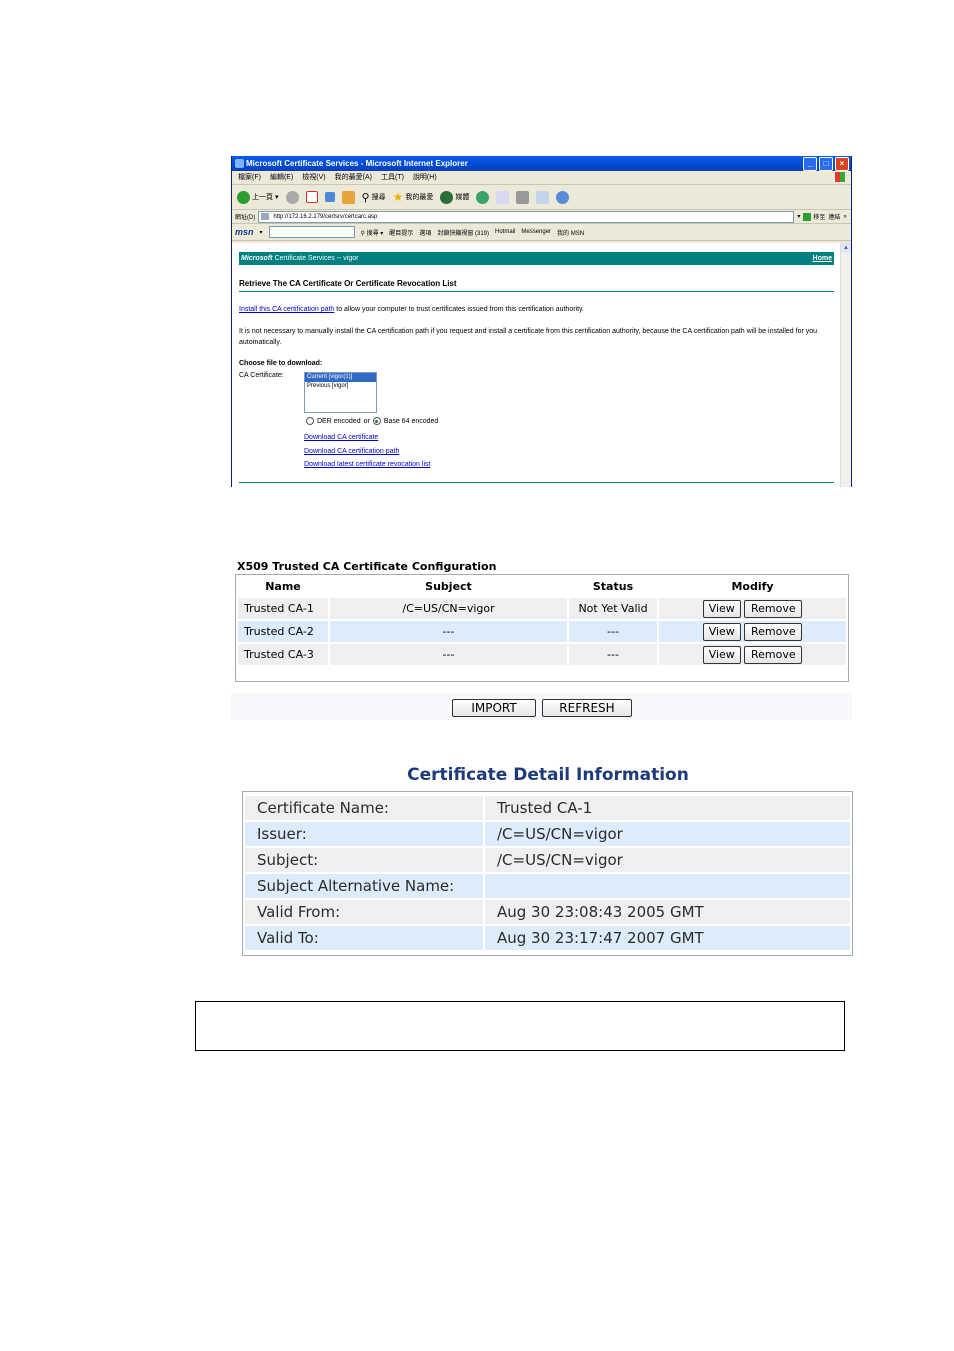 The image size is (954, 1351). What do you see at coordinates (822, 258) in the screenshot?
I see `home-link: Home` at bounding box center [822, 258].